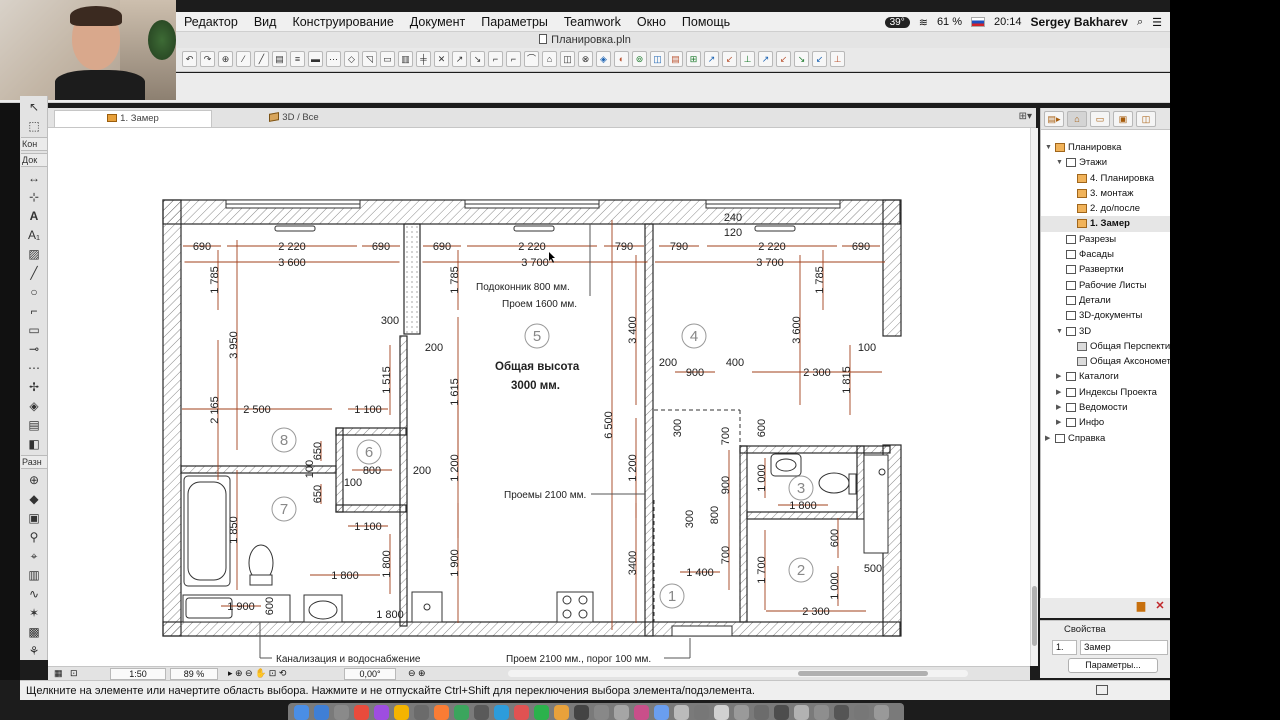  I want to click on dimension-label: 3 600, so click(292, 263).